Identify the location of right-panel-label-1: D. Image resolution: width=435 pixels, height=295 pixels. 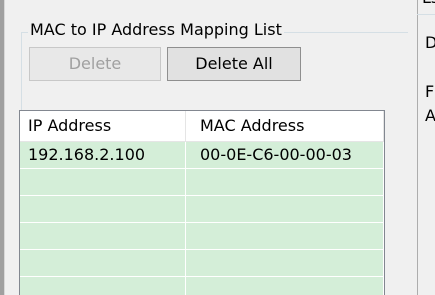
(430, 42).